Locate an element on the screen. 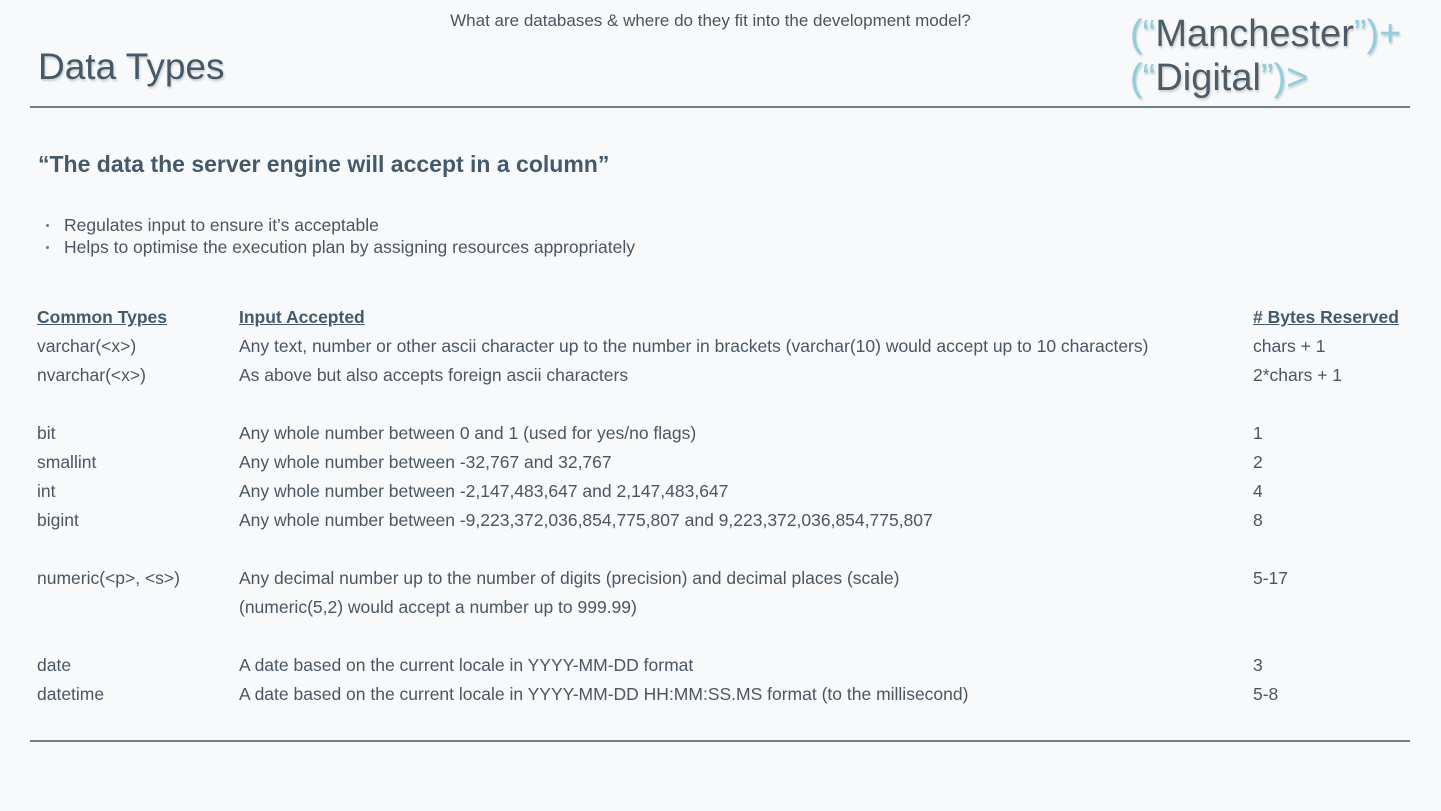 The height and width of the screenshot is (811, 1441). type-cell: varchar(<x>) is located at coordinates (87, 346).